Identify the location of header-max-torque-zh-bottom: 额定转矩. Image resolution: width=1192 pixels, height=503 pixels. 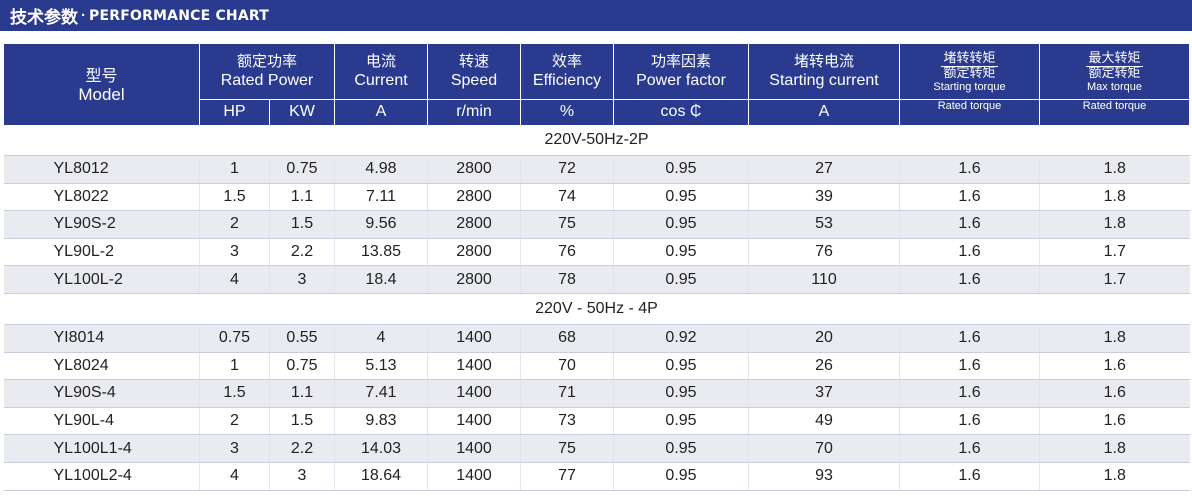
(1114, 74).